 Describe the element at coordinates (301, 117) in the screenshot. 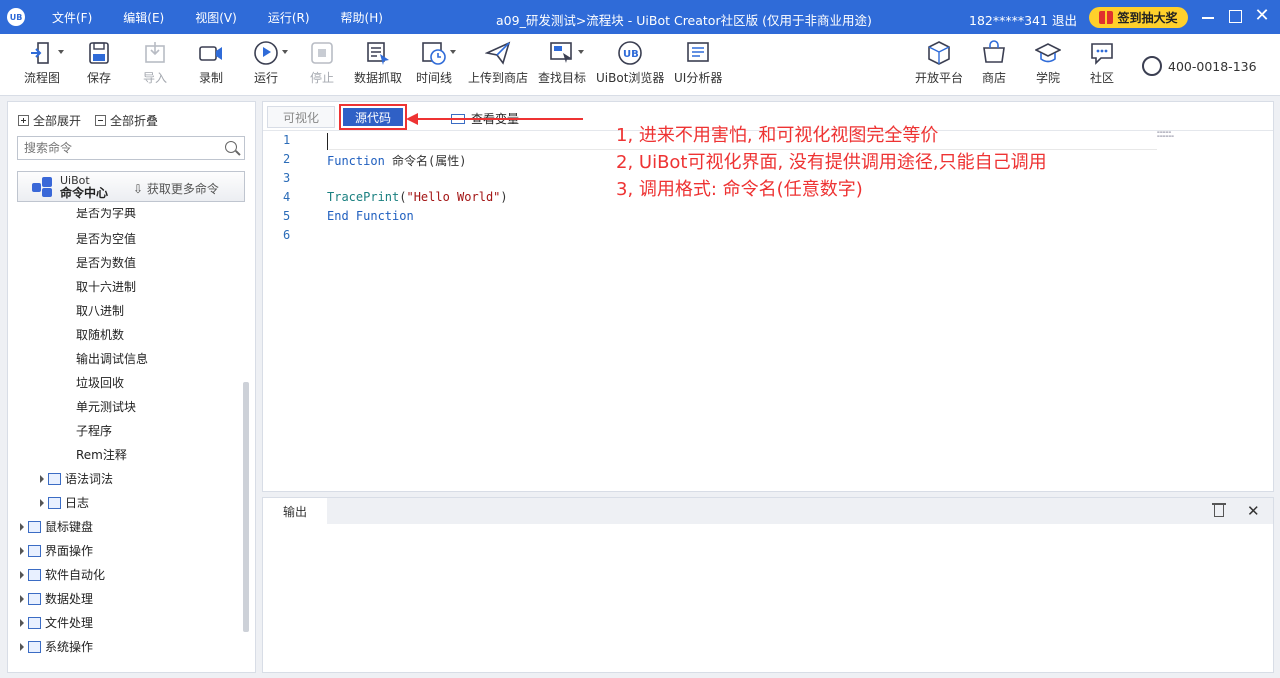

I see `tab-visual: 可视化` at that location.